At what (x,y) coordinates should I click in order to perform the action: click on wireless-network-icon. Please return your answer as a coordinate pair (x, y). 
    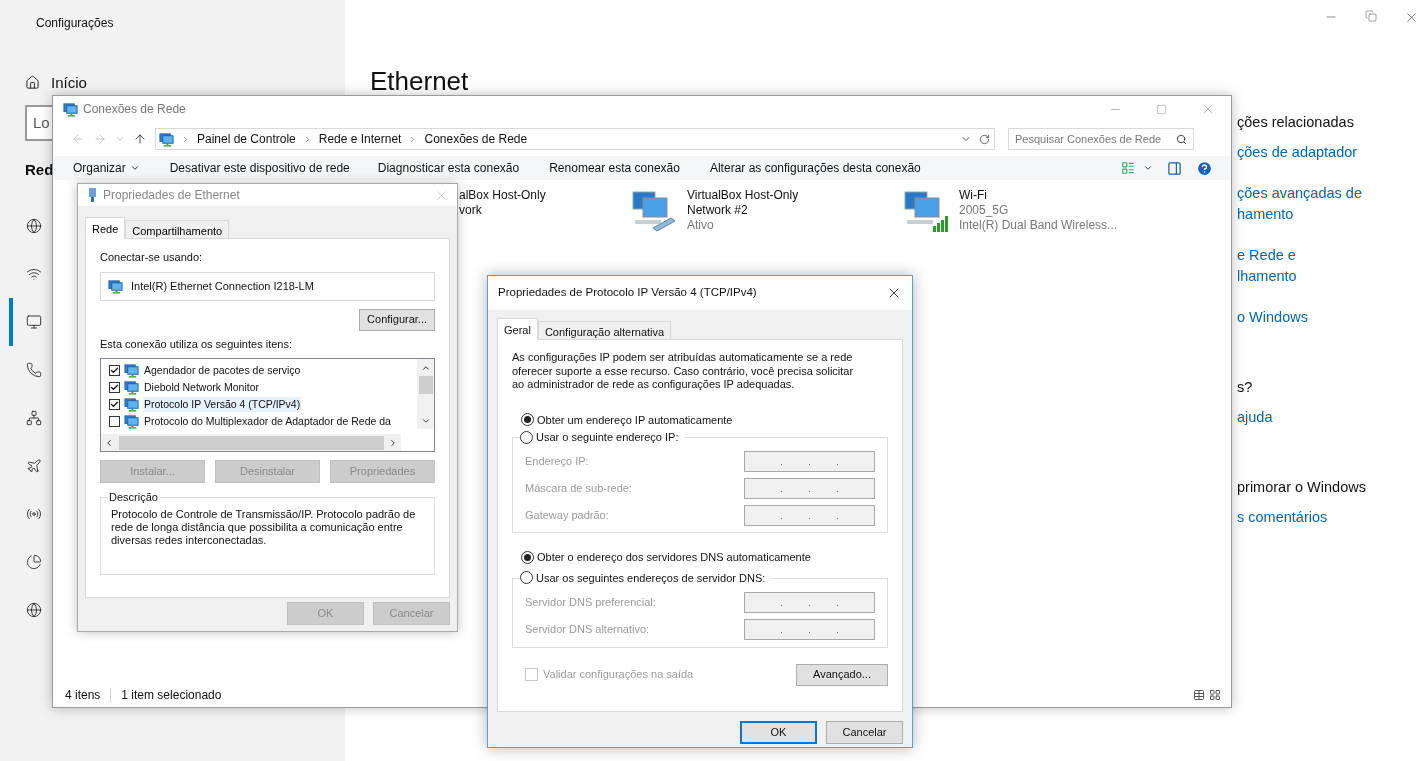
    Looking at the image, I should click on (927, 211).